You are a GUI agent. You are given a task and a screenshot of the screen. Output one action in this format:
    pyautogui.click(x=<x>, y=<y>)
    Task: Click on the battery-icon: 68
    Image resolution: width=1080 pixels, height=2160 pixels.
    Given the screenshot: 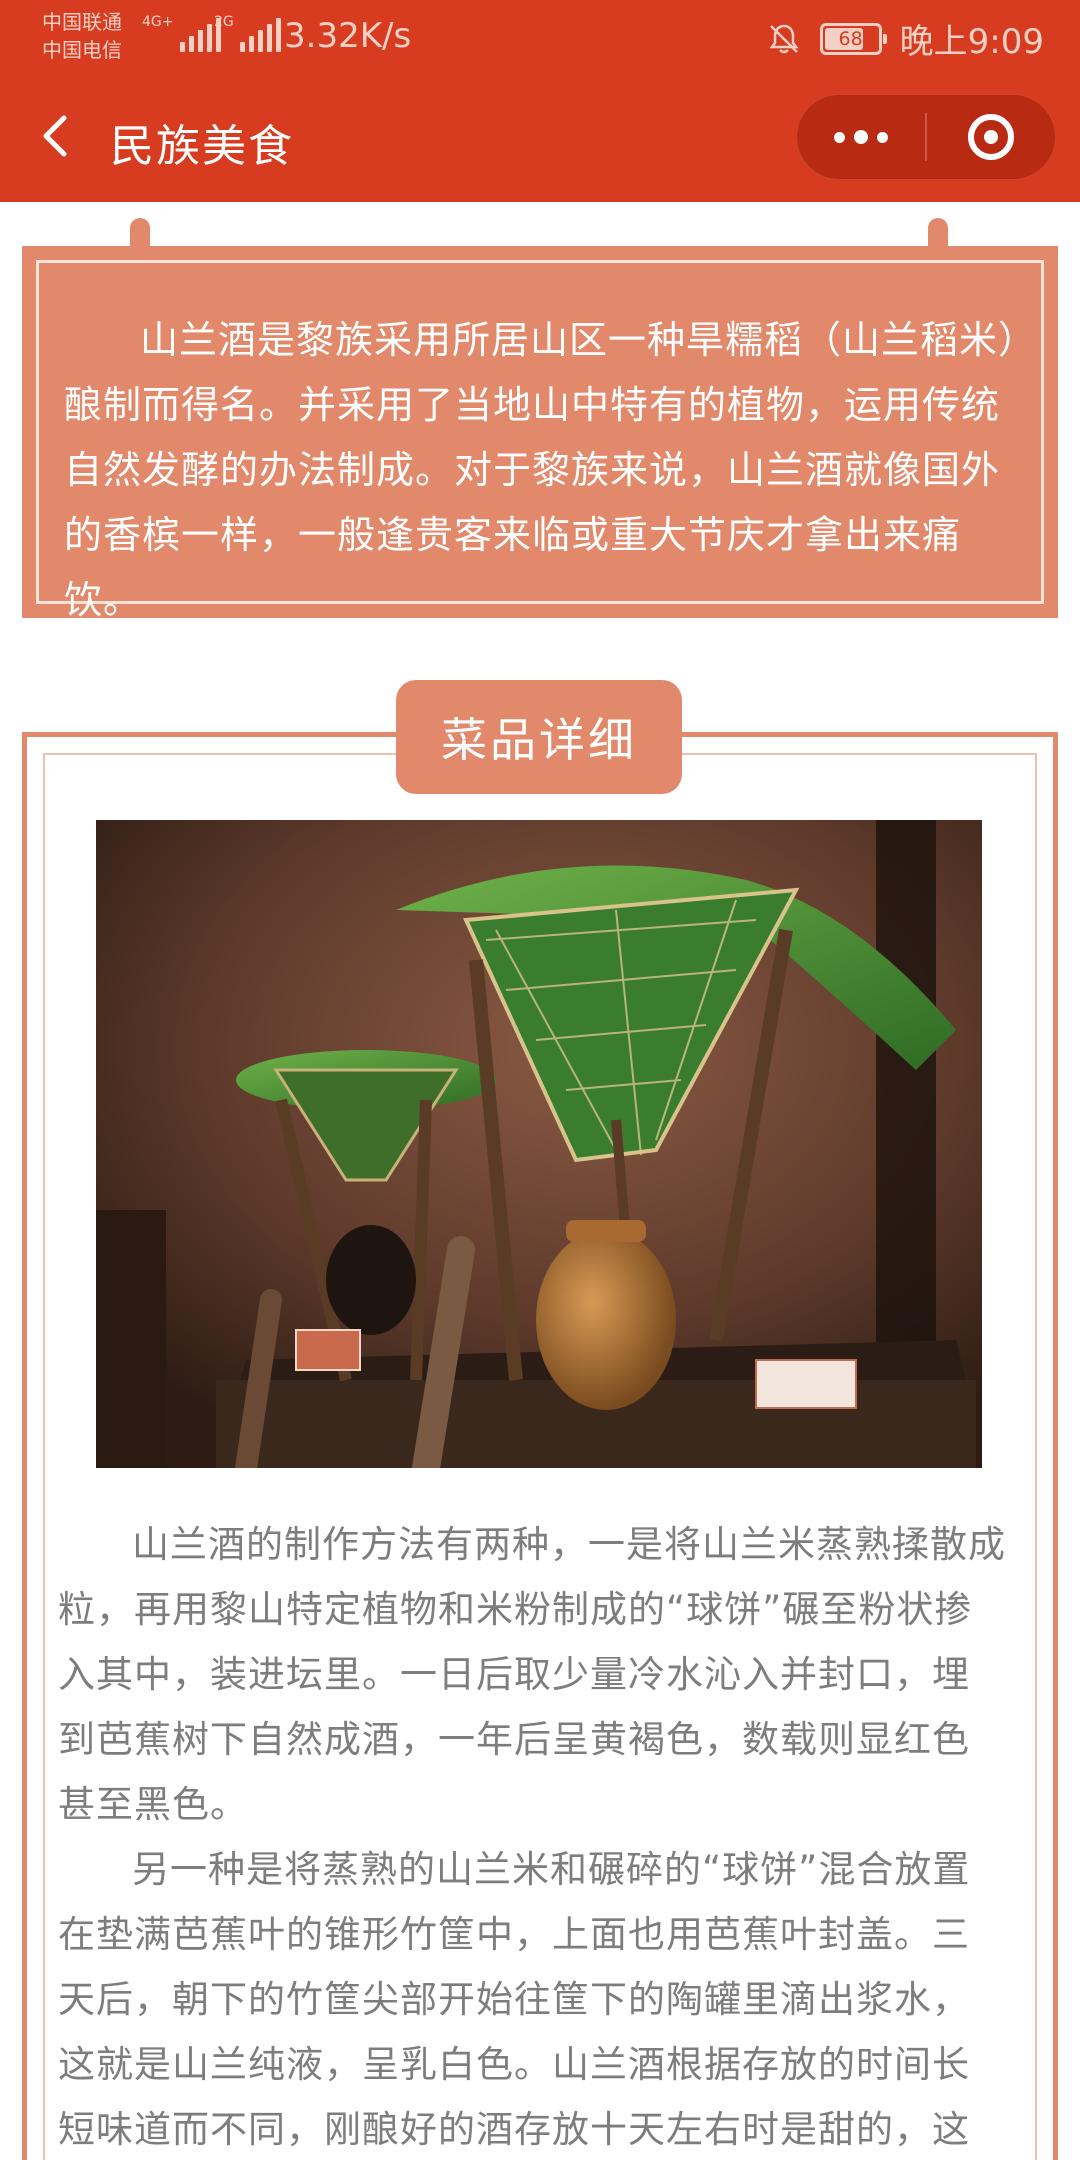 What is the action you would take?
    pyautogui.click(x=853, y=38)
    